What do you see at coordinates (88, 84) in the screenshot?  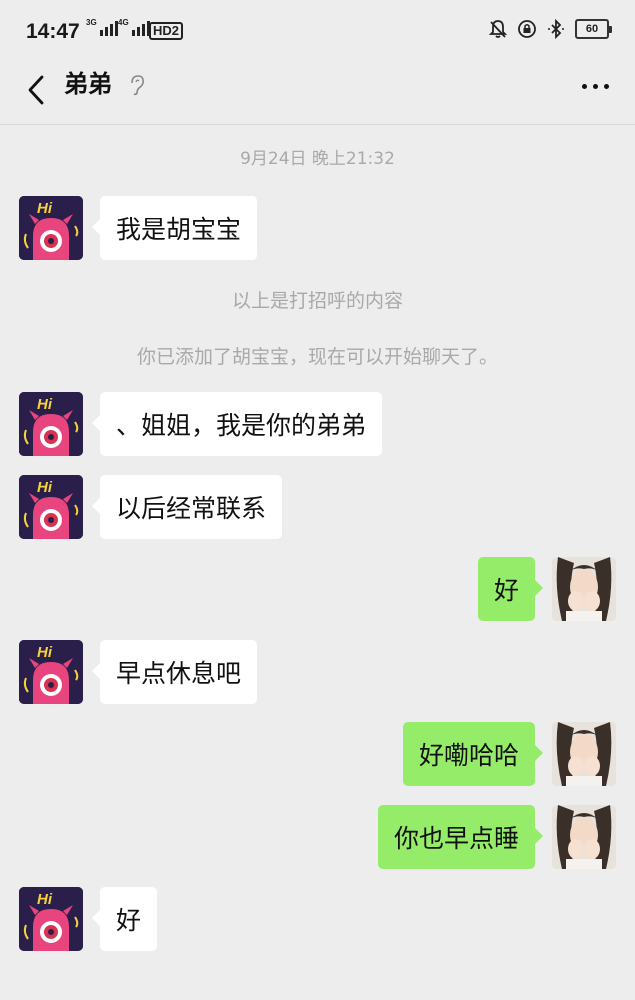 I see `chat-title: 弟弟` at bounding box center [88, 84].